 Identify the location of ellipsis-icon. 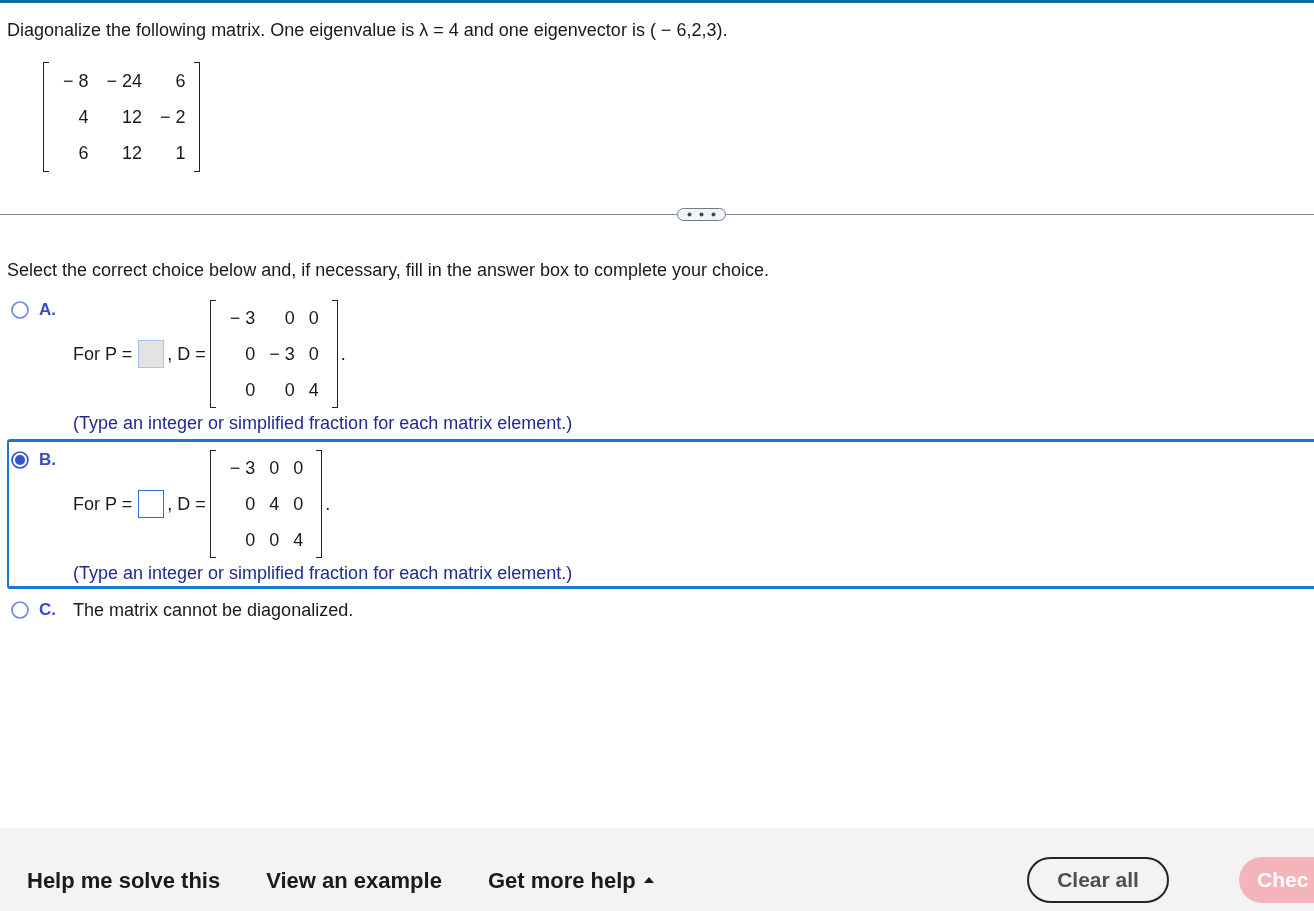
(701, 214).